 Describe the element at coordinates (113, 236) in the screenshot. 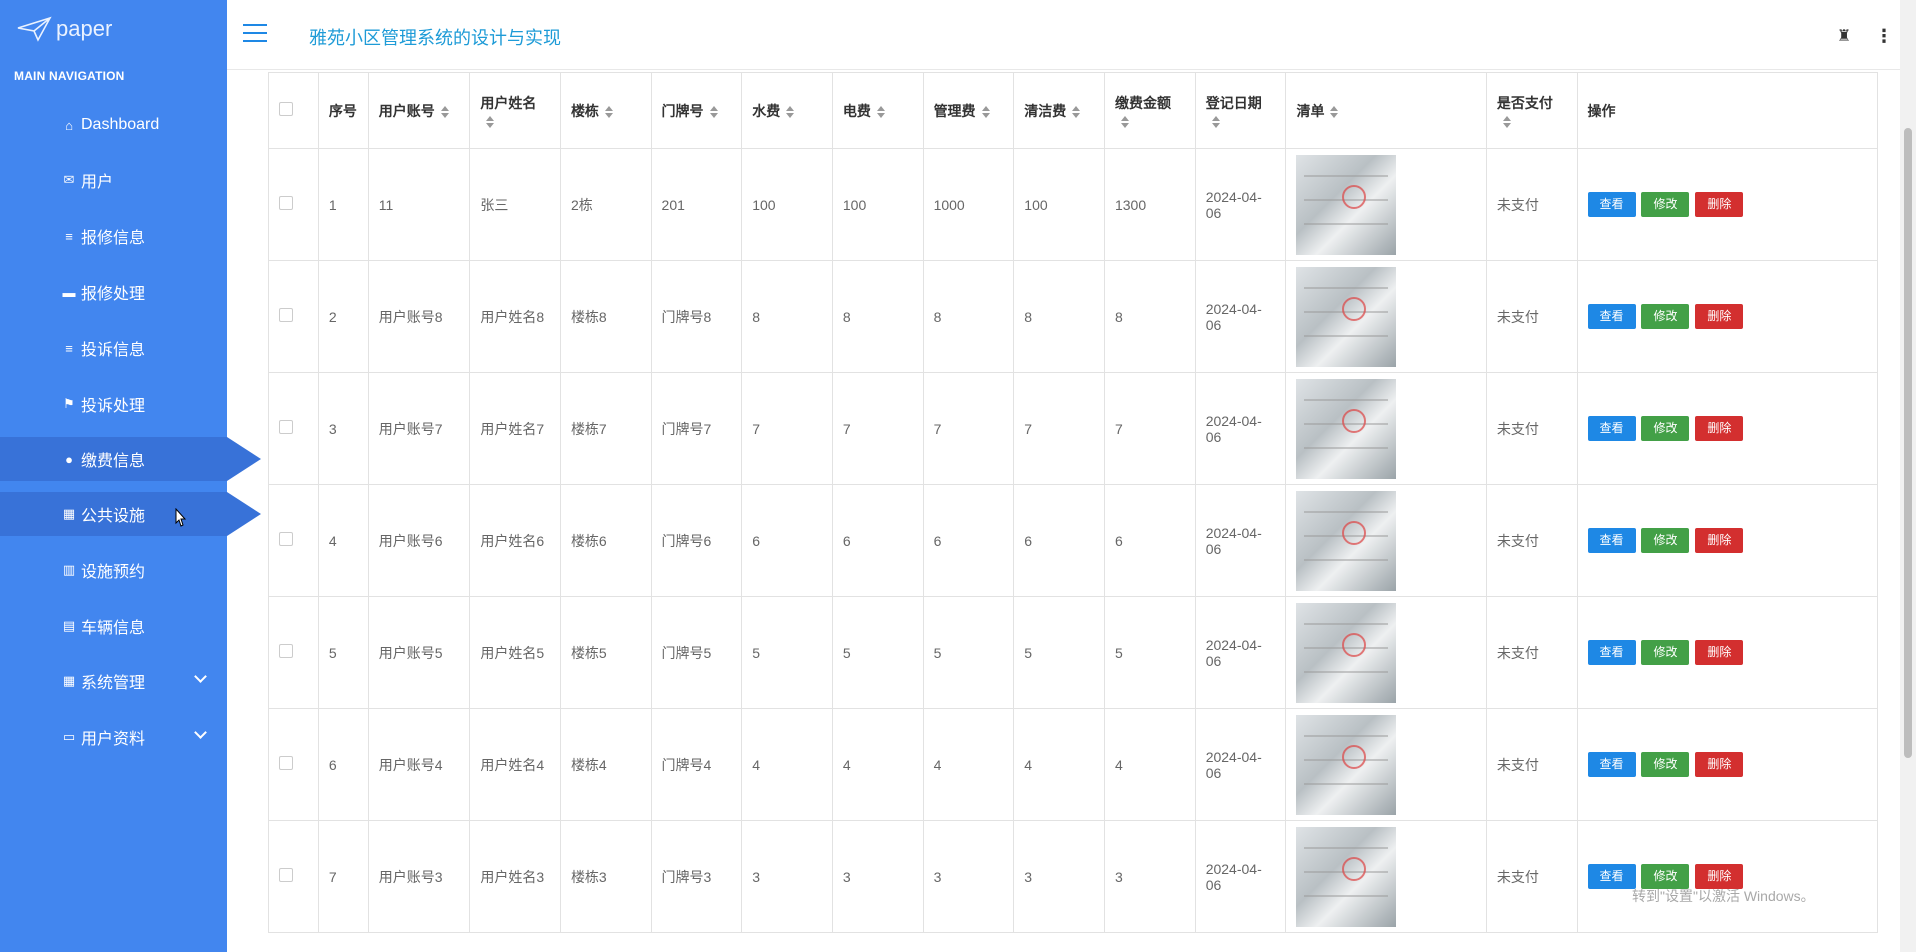

I see `sidebar-item-repair-info: ≡ 报修信息` at that location.